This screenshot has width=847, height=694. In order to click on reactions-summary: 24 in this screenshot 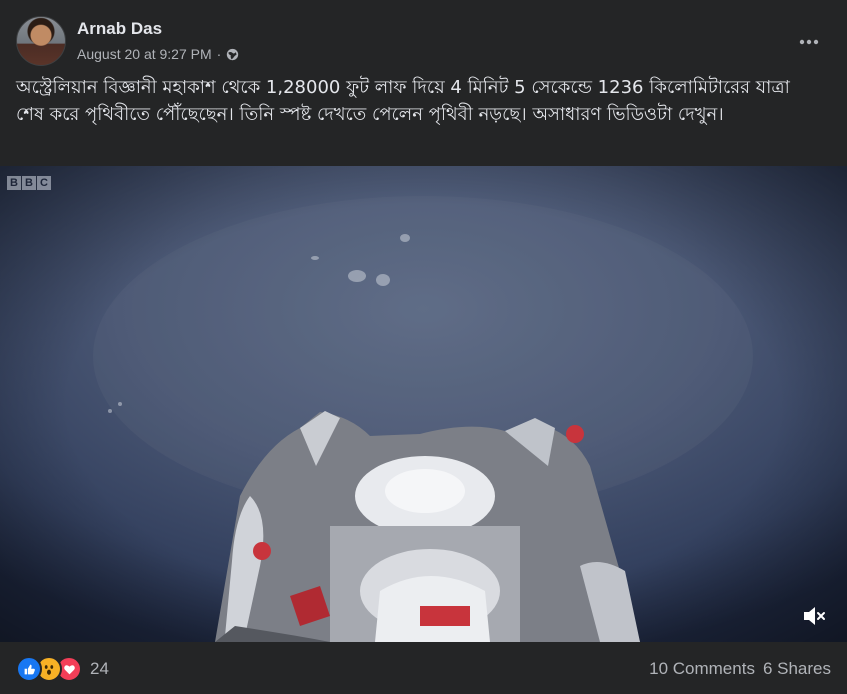, I will do `click(62, 669)`.